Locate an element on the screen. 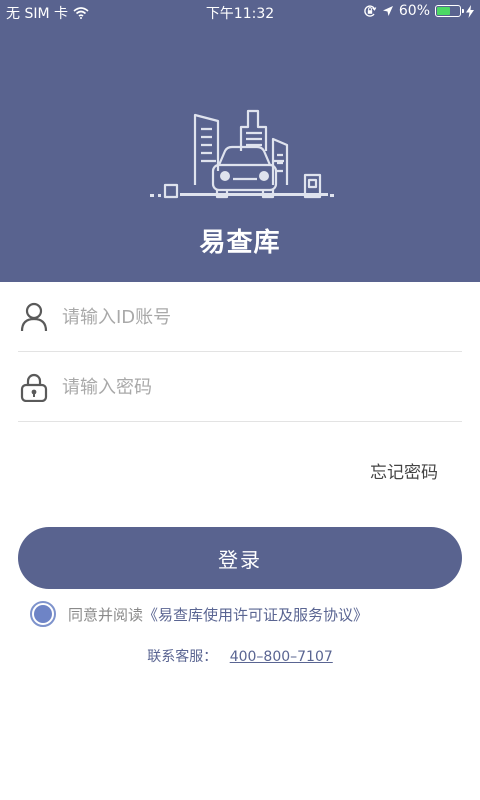  location-arrow-icon is located at coordinates (387, 11).